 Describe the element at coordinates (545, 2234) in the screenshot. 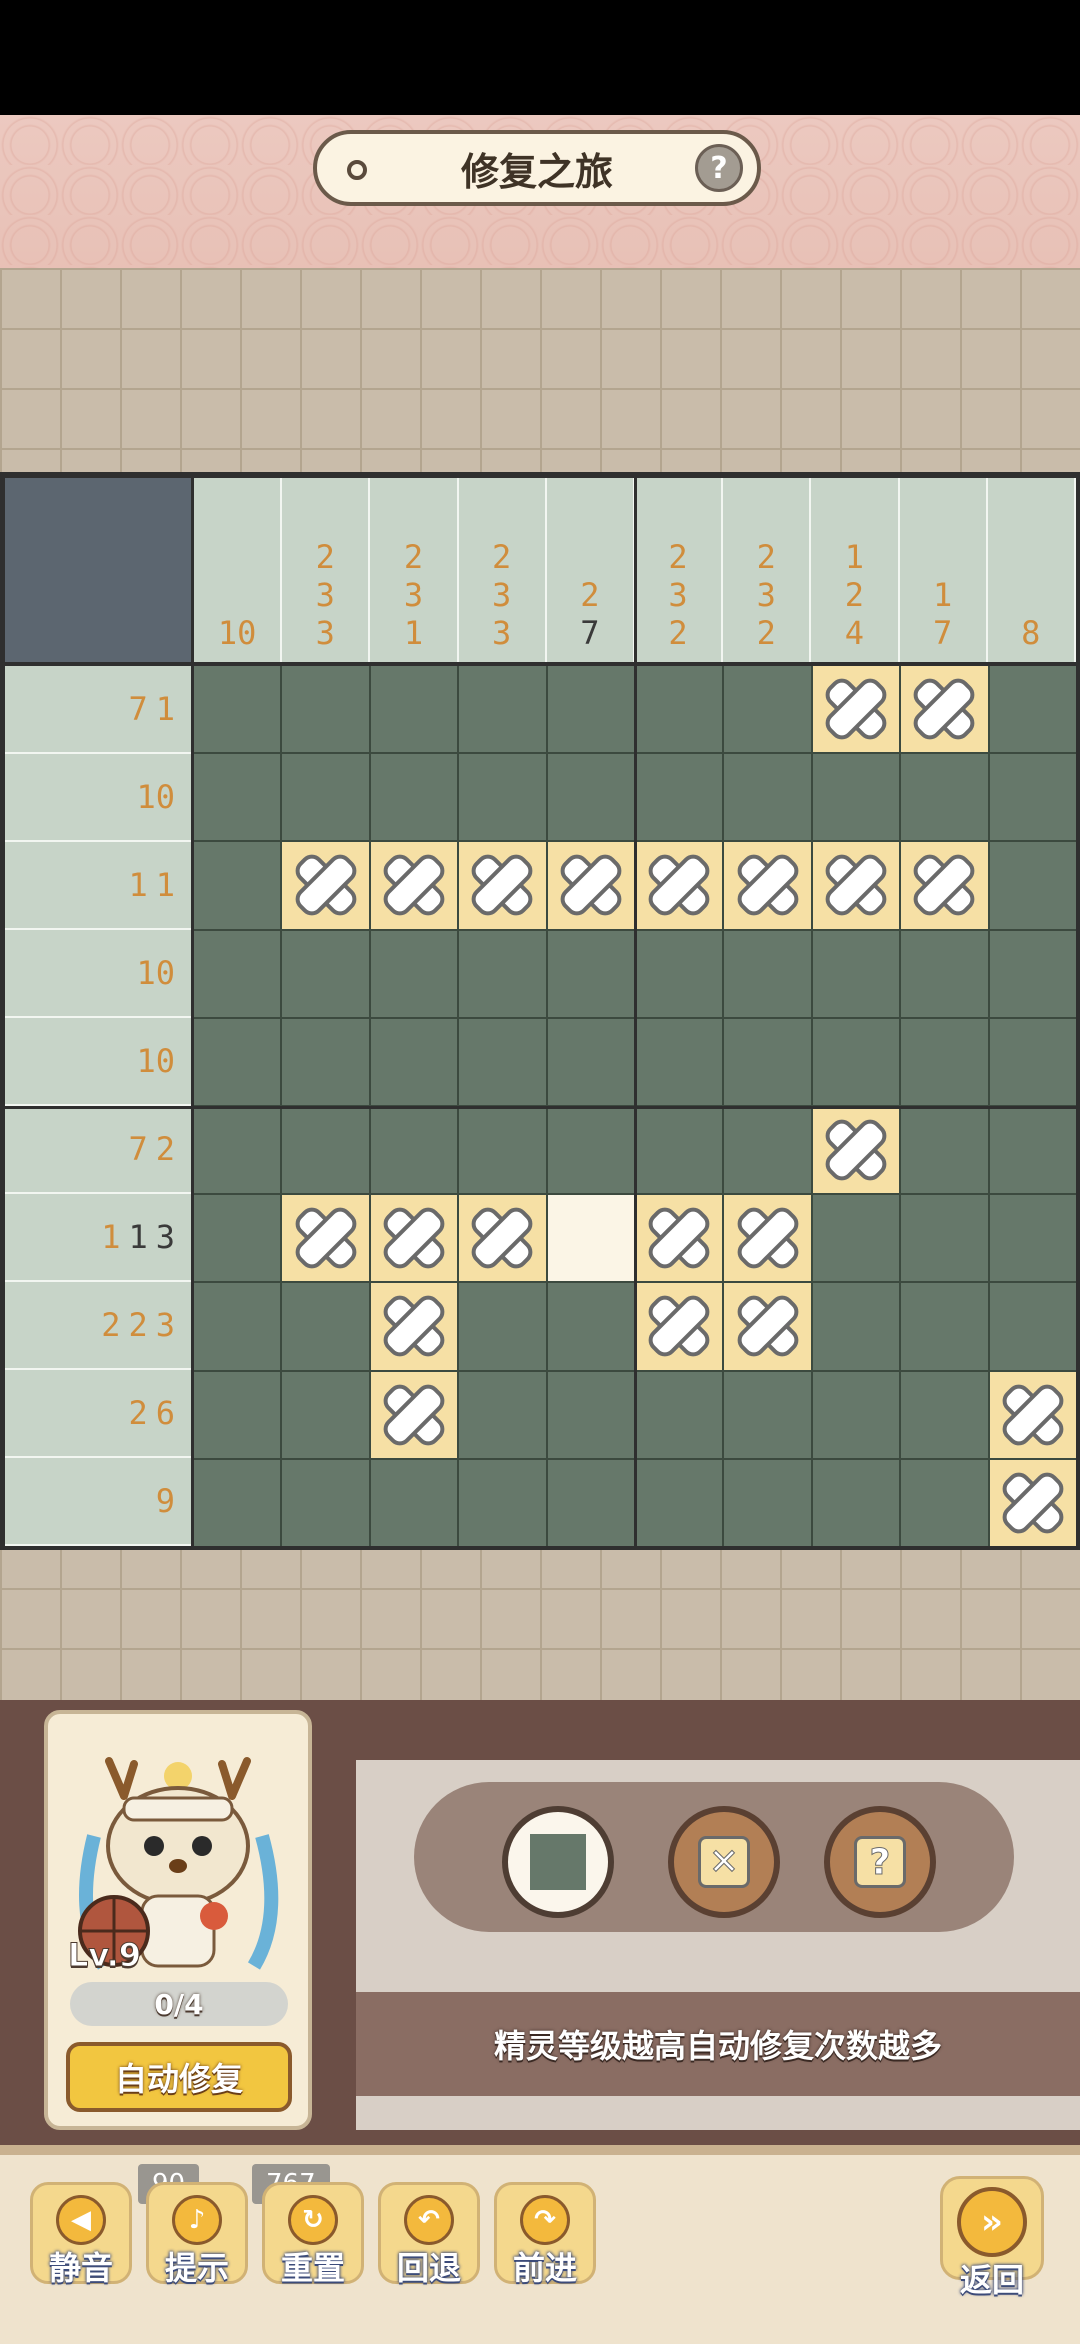

I see `redo-button: ↷ 前进` at that location.